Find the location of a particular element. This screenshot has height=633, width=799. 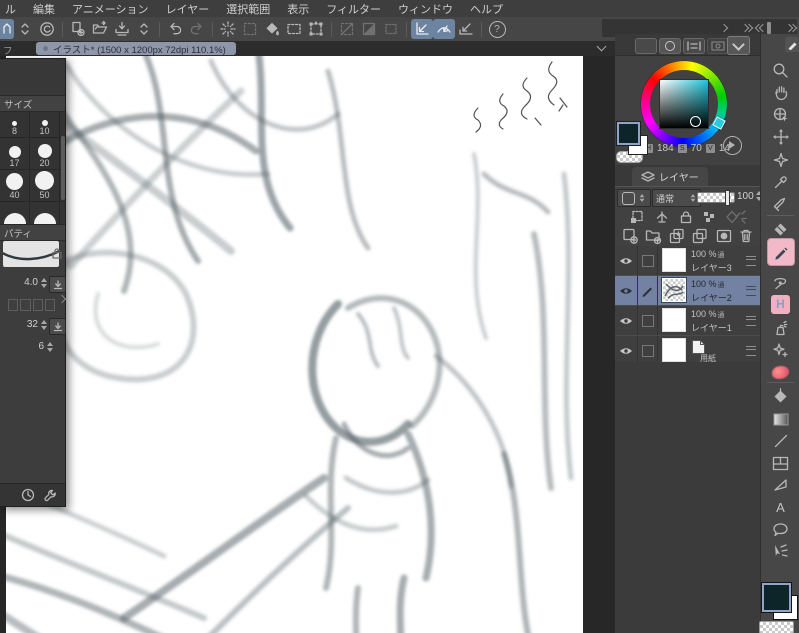

color-circle-tab is located at coordinates (670, 46).